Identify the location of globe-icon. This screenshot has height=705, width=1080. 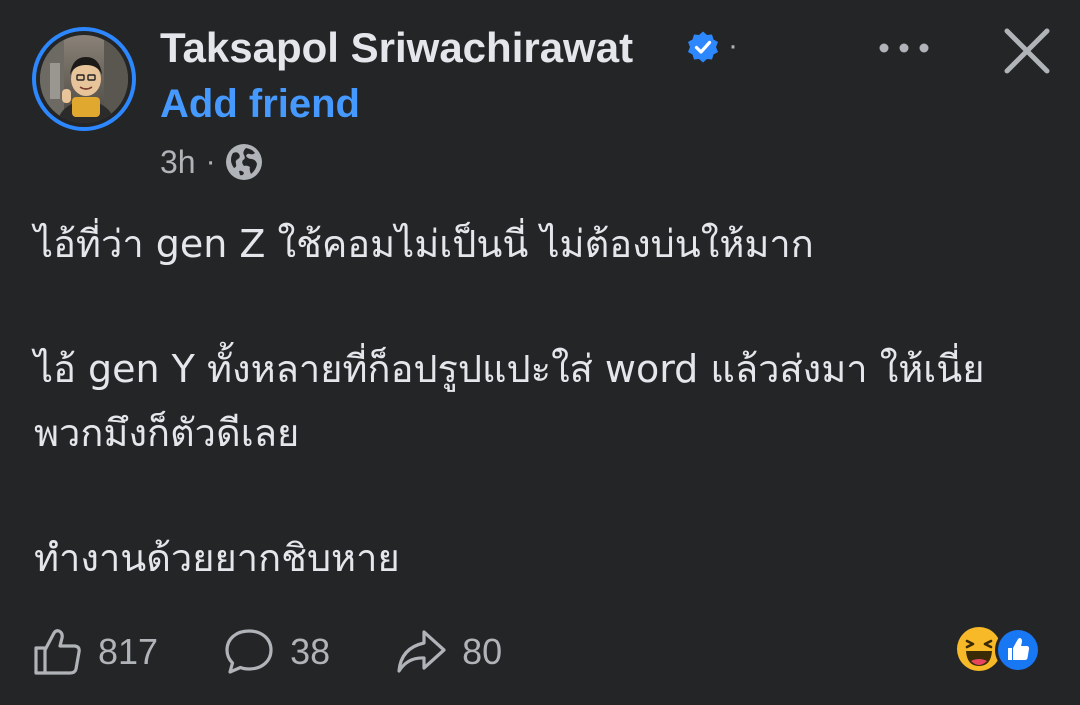
(244, 162).